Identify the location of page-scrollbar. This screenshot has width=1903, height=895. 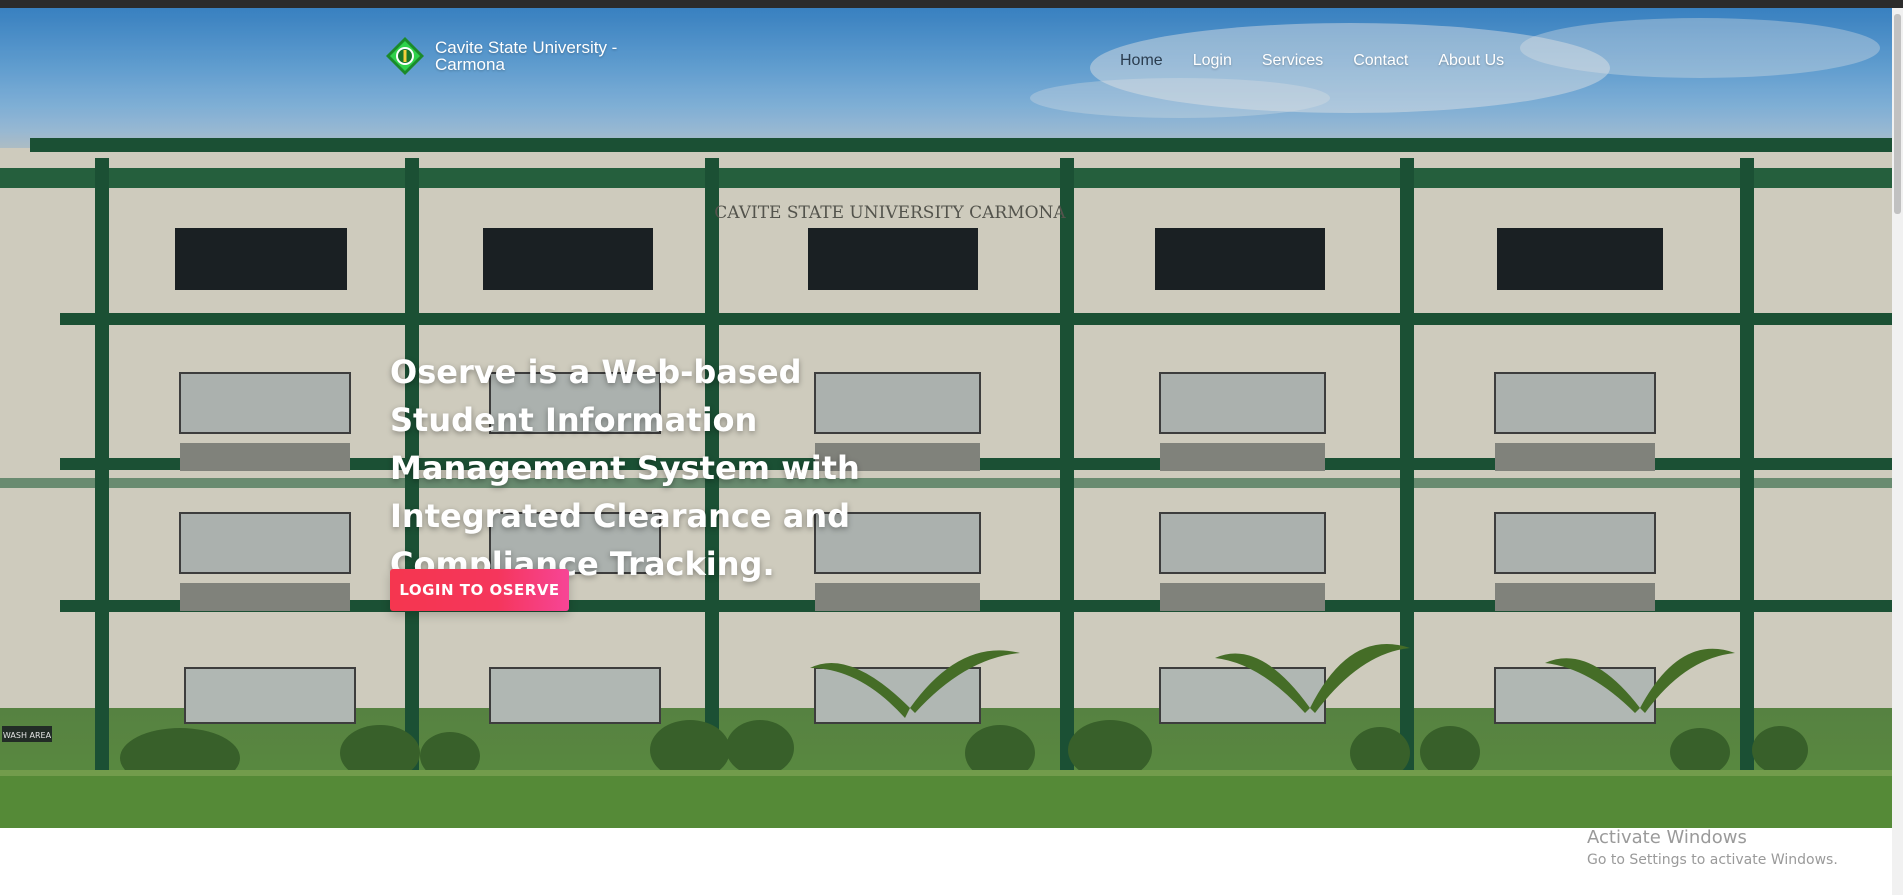
(1897, 451).